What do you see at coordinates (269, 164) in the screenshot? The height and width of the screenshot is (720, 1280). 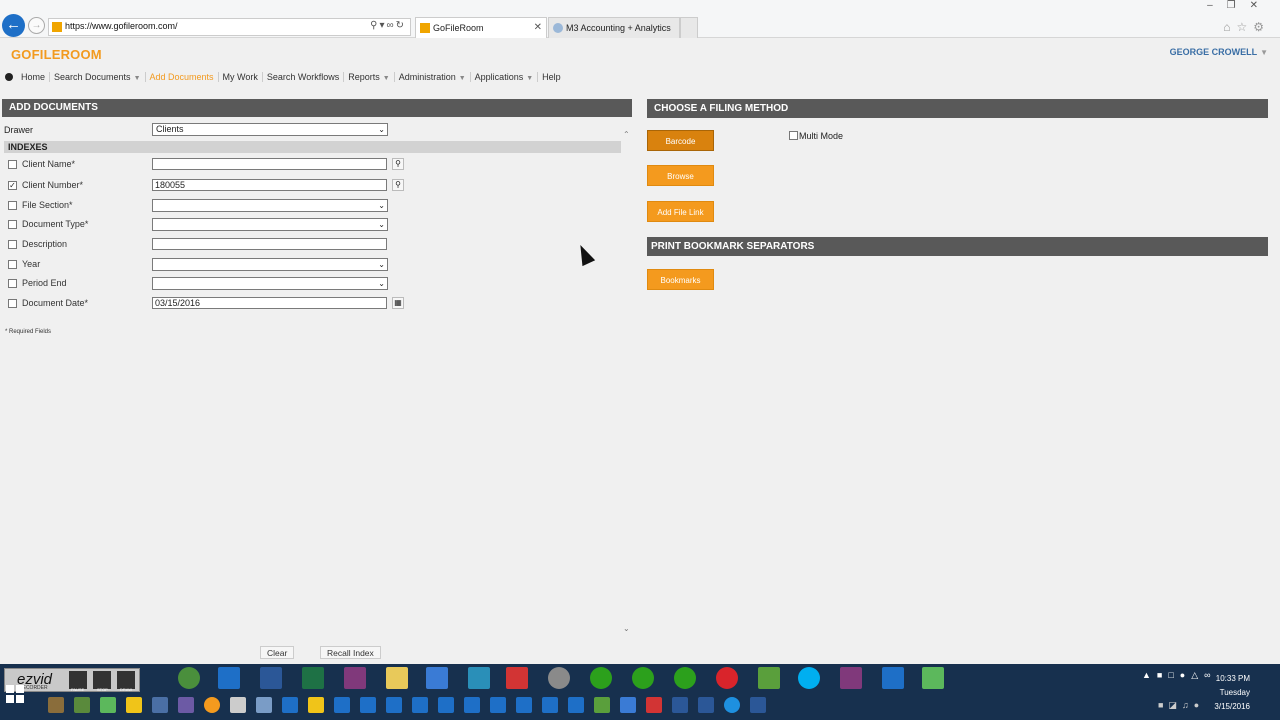 I see `client-name-input` at bounding box center [269, 164].